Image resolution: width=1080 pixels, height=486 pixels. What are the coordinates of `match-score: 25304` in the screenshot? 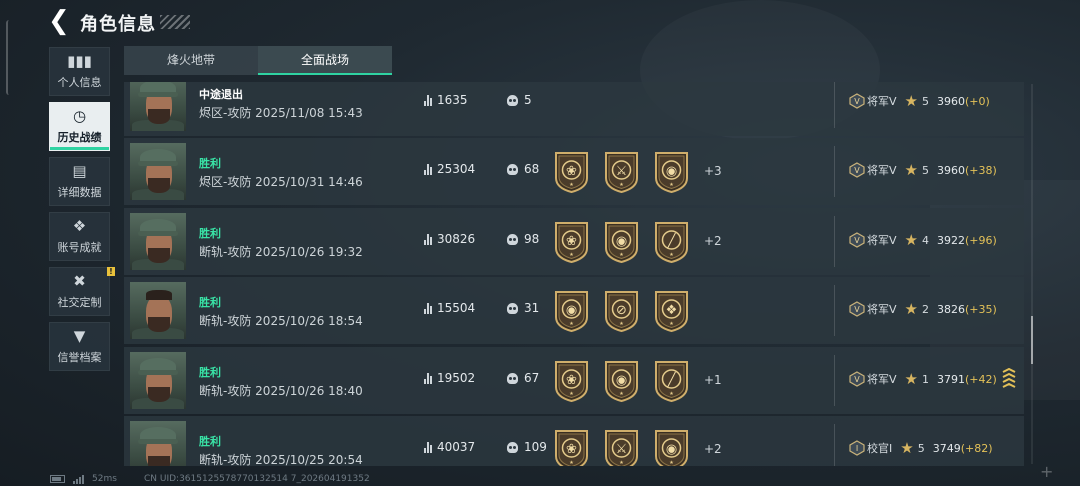 It's located at (449, 169).